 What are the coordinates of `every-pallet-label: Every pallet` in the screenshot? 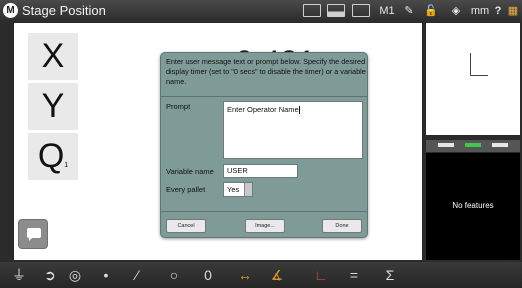 It's located at (186, 189).